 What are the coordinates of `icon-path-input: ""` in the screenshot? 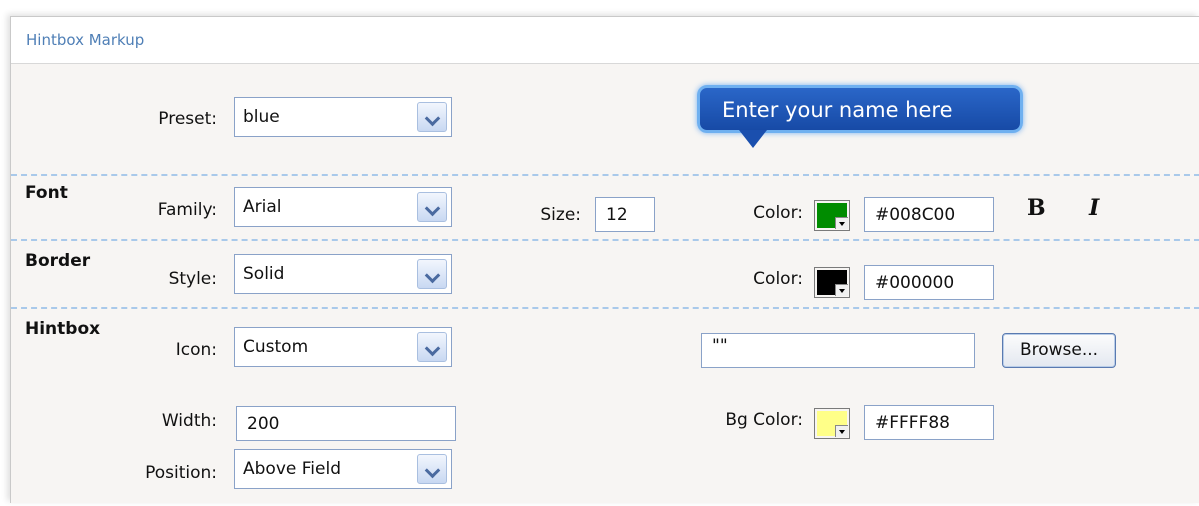 It's located at (838, 350).